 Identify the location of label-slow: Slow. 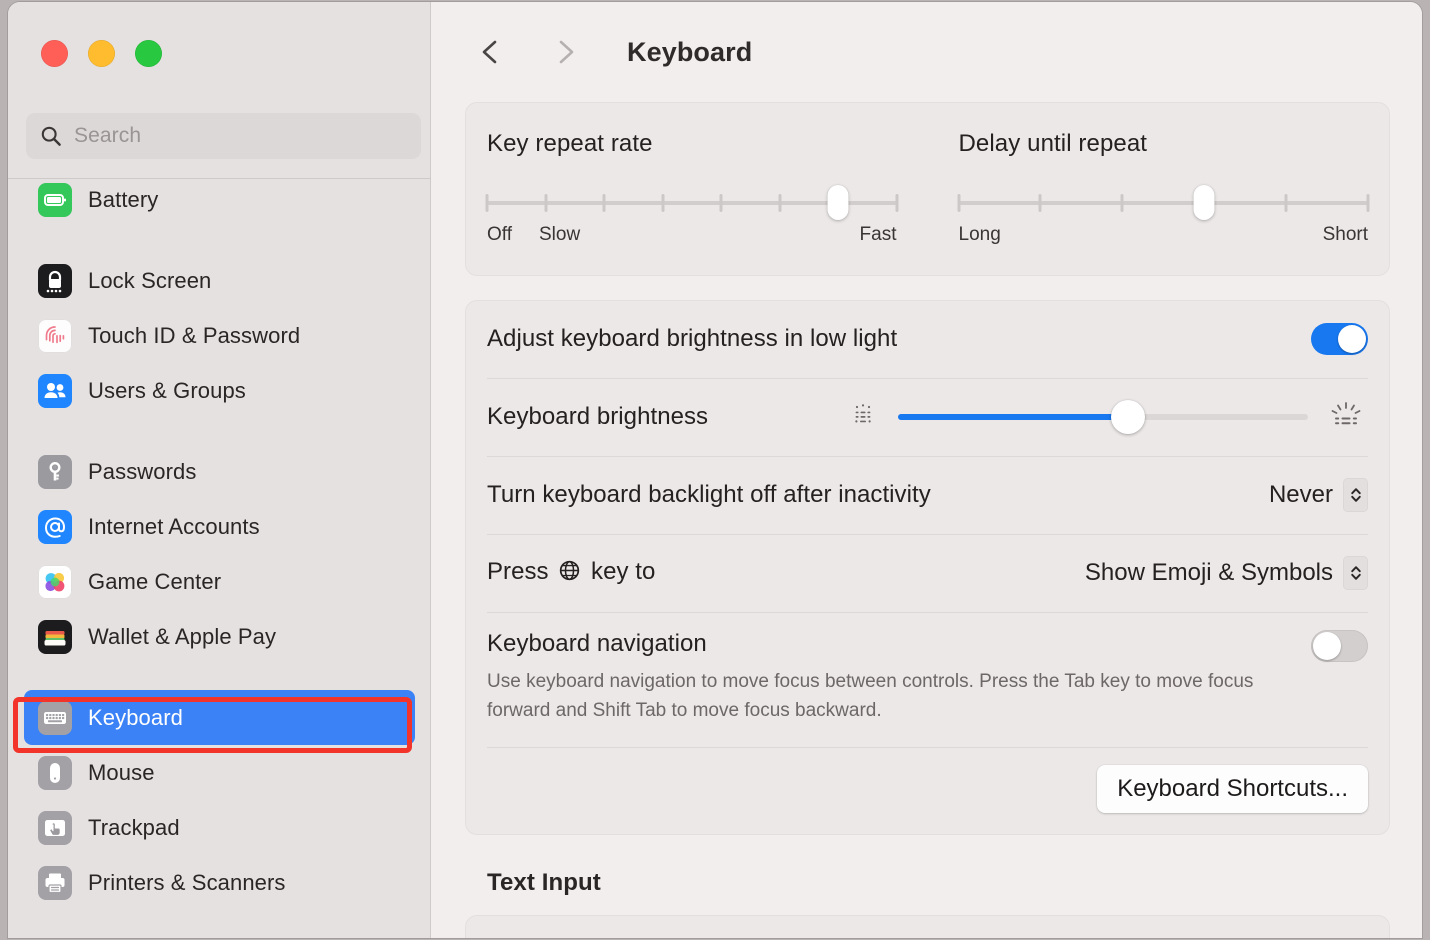
(560, 234).